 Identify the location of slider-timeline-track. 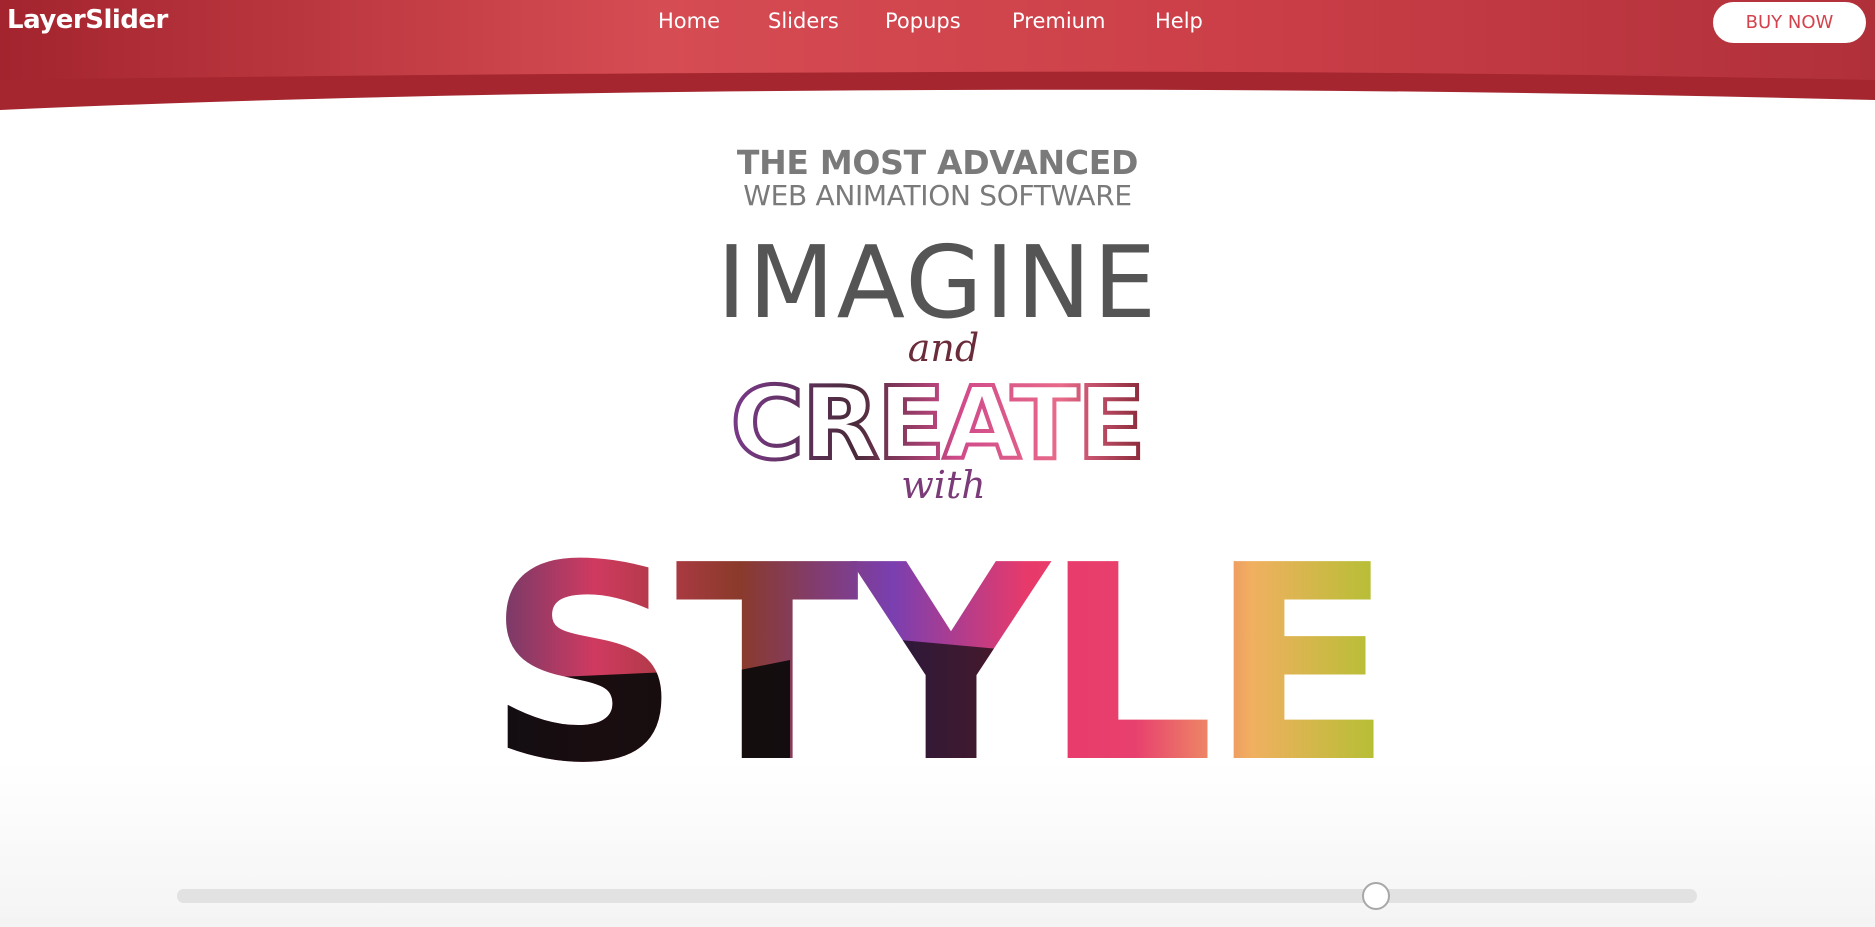
(937, 896).